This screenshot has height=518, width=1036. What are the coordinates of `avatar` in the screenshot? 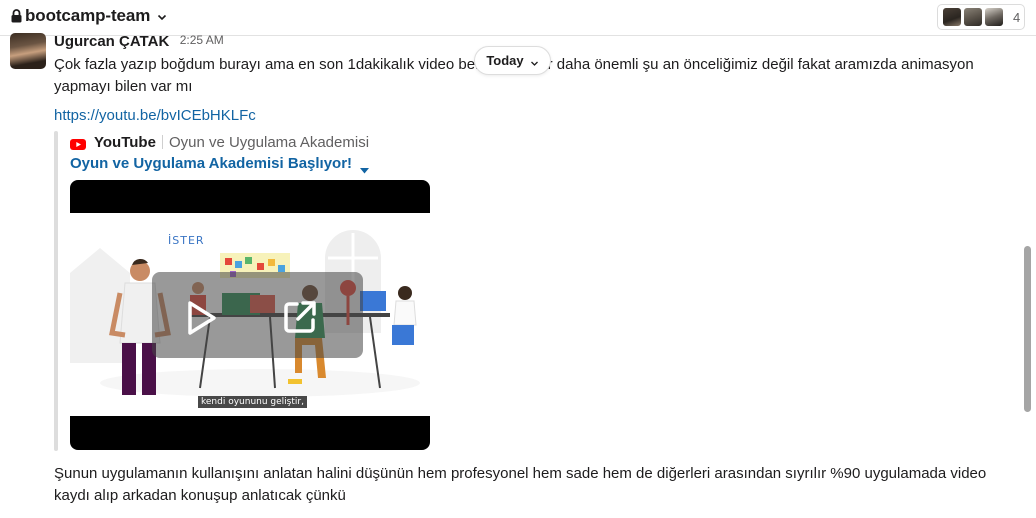 It's located at (28, 51).